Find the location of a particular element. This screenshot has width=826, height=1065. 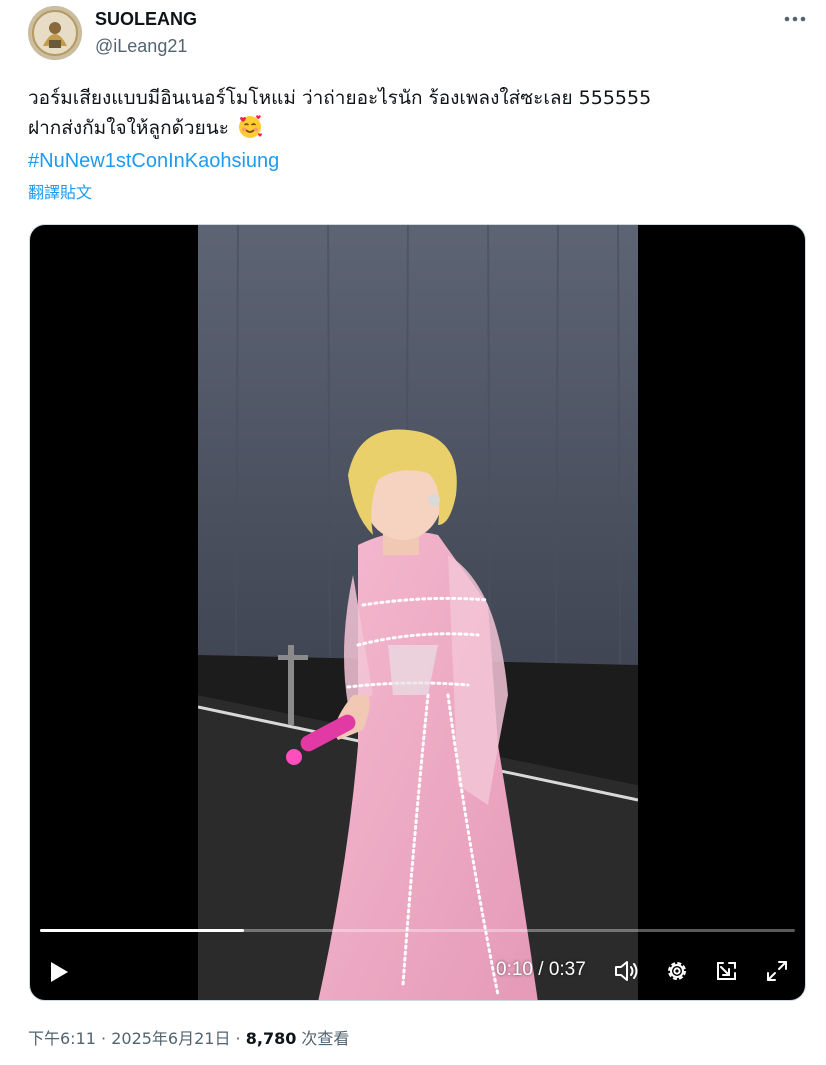

volume-icon is located at coordinates (626, 971).